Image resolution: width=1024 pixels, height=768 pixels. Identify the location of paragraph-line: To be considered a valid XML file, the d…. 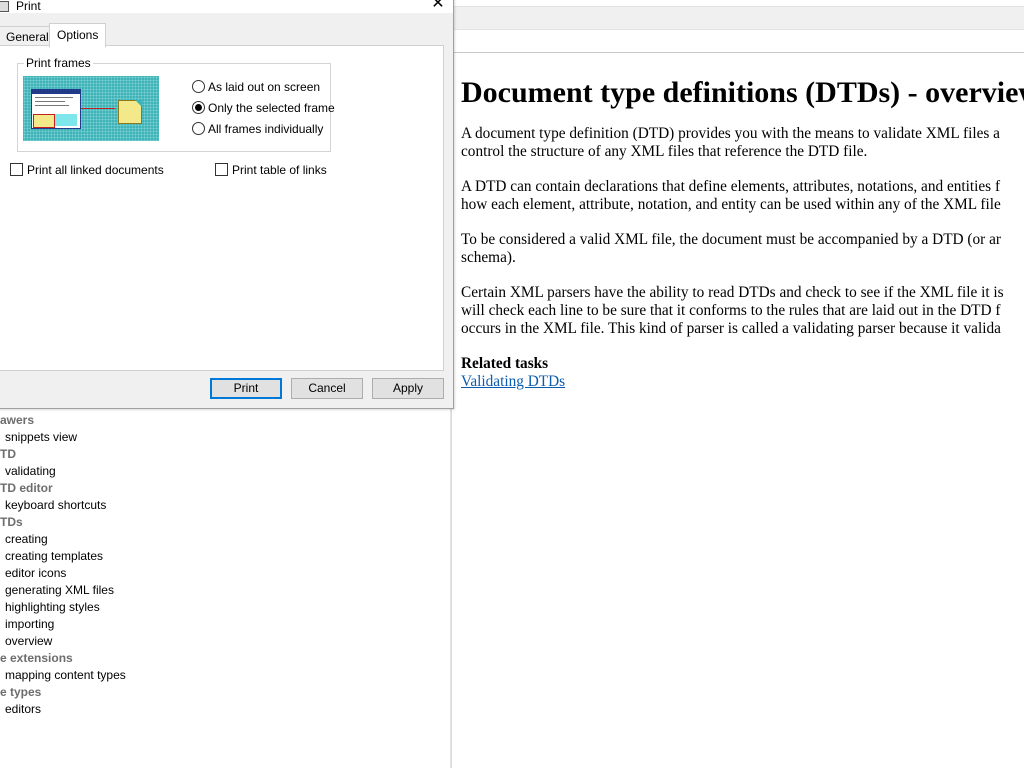
(731, 239).